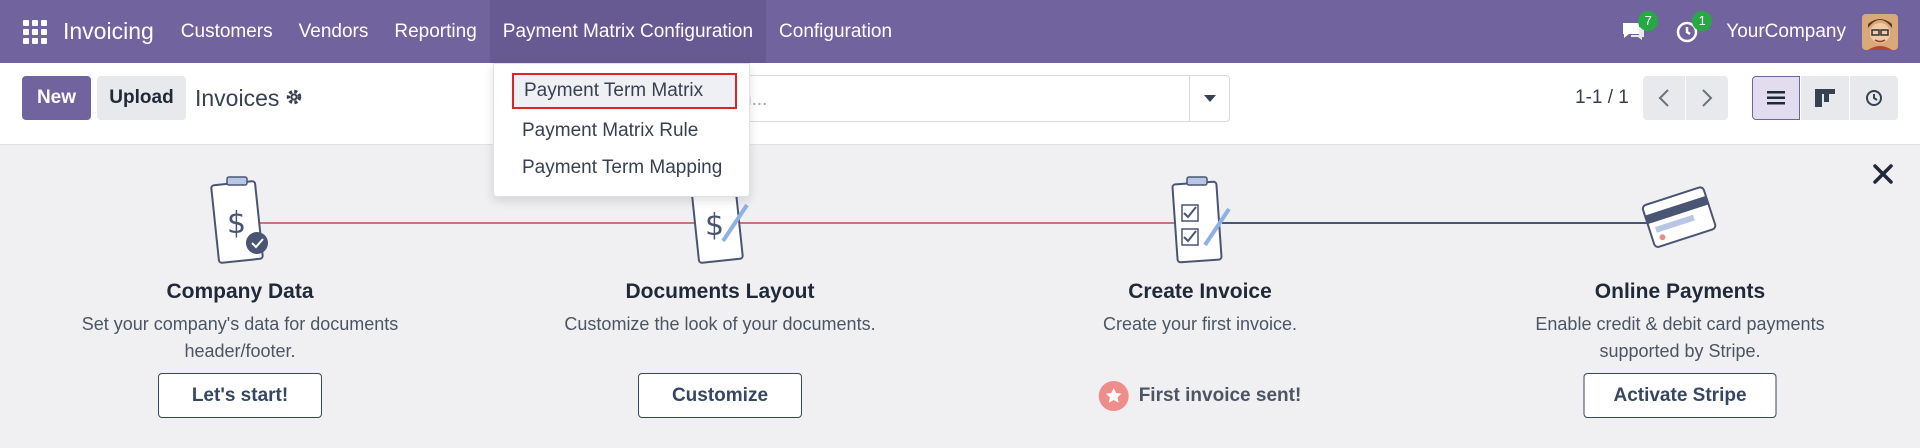 This screenshot has width=1920, height=448. What do you see at coordinates (1200, 324) in the screenshot?
I see `step-description: Create your first invoice.` at bounding box center [1200, 324].